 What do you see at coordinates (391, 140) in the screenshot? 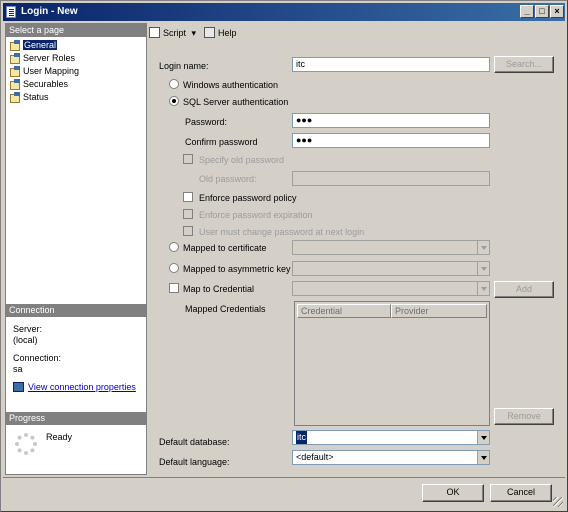
I see `confirm-password-input: ●●●` at bounding box center [391, 140].